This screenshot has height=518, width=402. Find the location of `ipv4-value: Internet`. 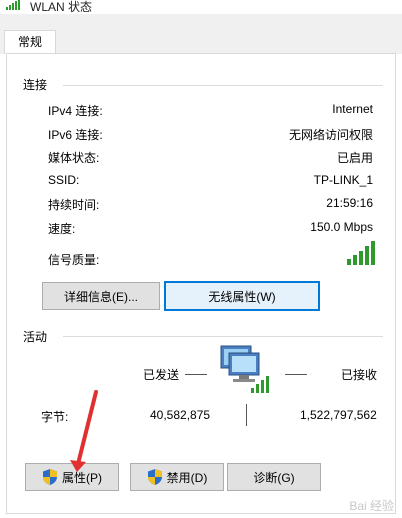

ipv4-value: Internet is located at coordinates (352, 109).